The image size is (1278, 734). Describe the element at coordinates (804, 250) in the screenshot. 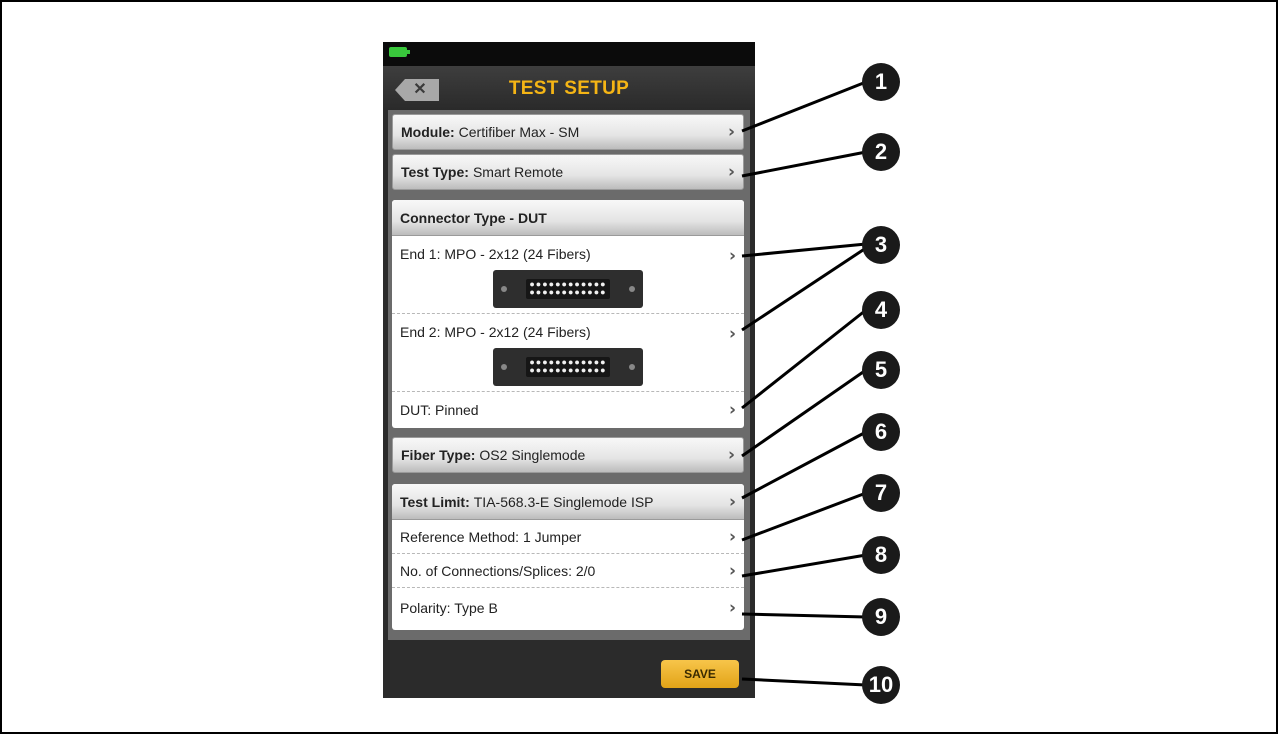

I see `leader-line-3a` at that location.